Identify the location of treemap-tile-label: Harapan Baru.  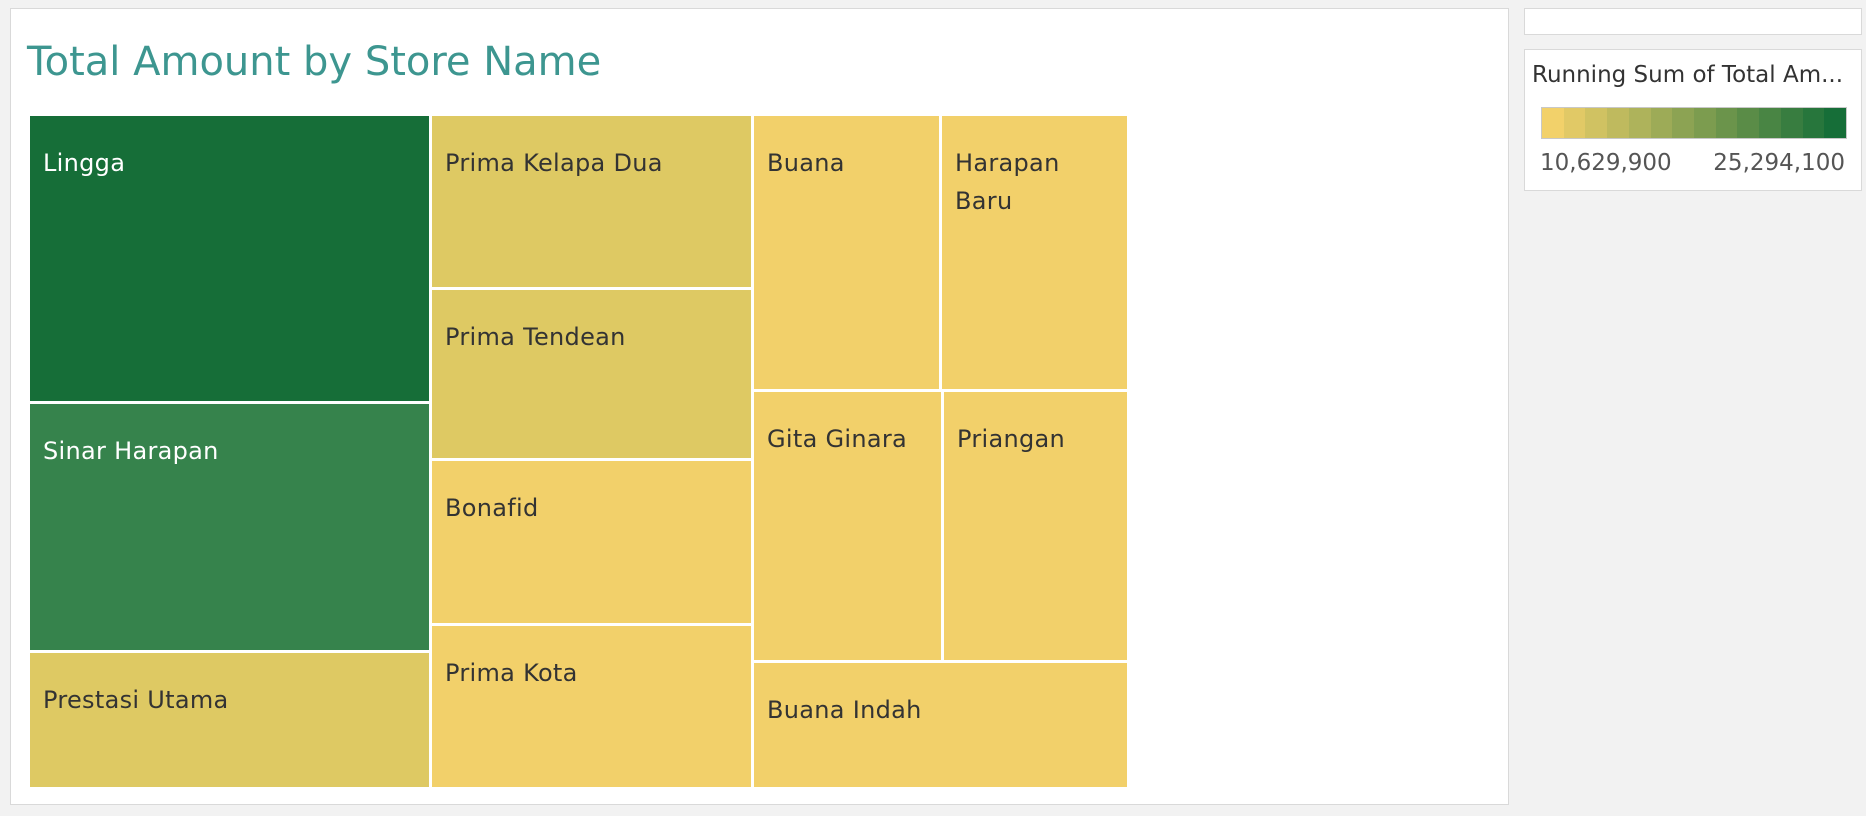
(1007, 182).